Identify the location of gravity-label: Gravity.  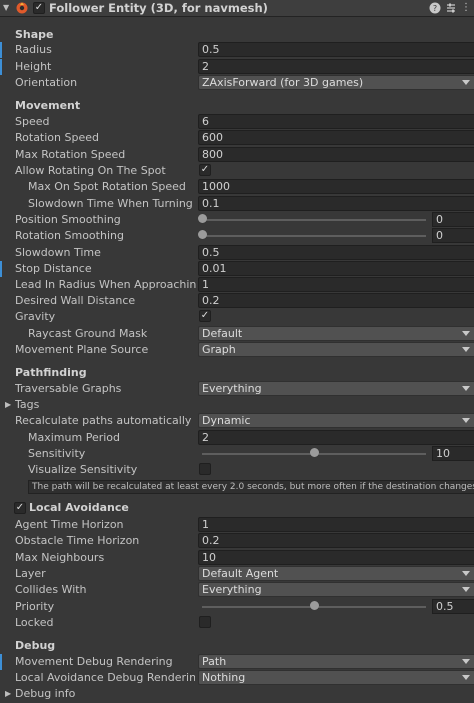
(35, 316).